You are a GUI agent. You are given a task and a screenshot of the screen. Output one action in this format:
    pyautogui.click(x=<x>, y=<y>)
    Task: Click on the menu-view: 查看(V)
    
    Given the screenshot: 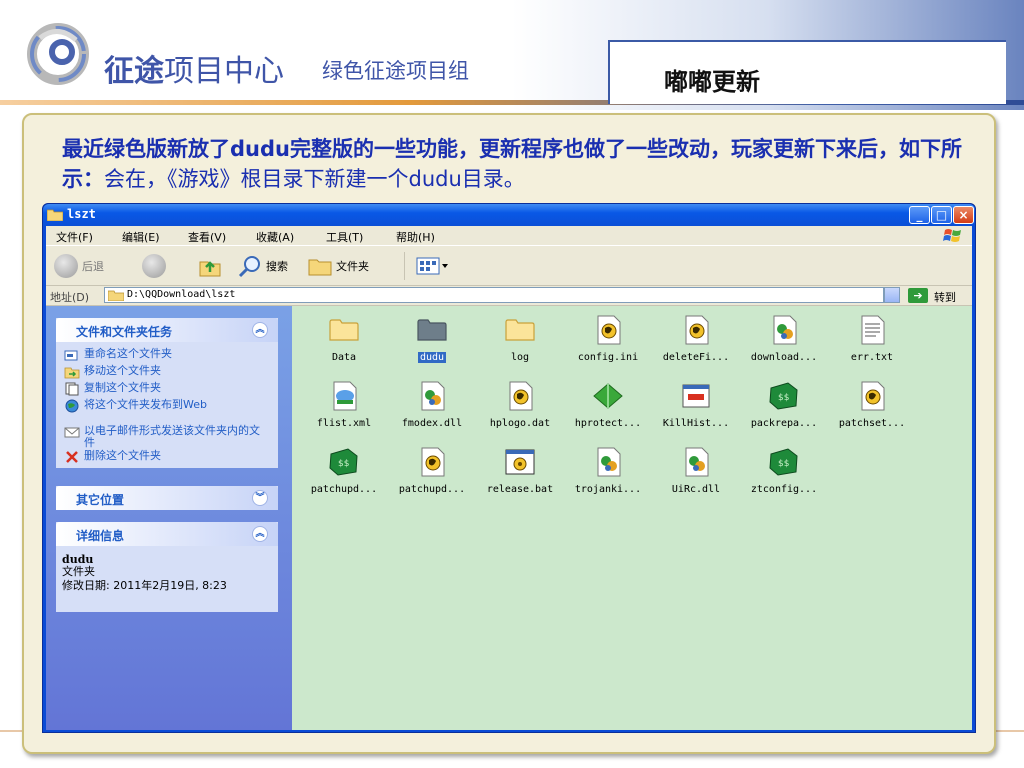 What is the action you would take?
    pyautogui.click(x=207, y=237)
    